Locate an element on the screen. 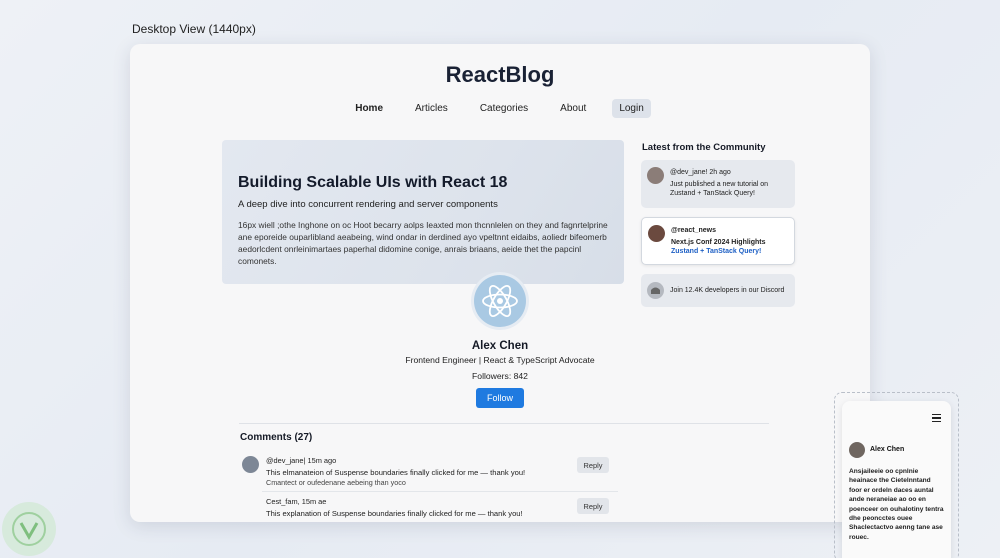  comment-meta: @dev_jane| 15m ago is located at coordinates (301, 460).